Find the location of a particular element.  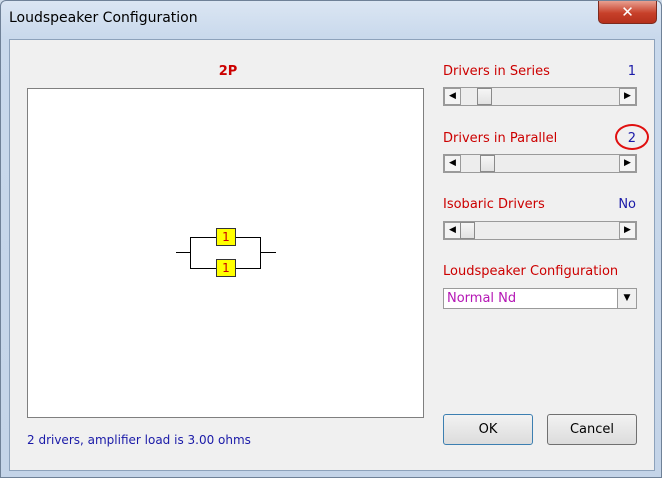

window-title: Loudspeaker Configuration is located at coordinates (103, 18).